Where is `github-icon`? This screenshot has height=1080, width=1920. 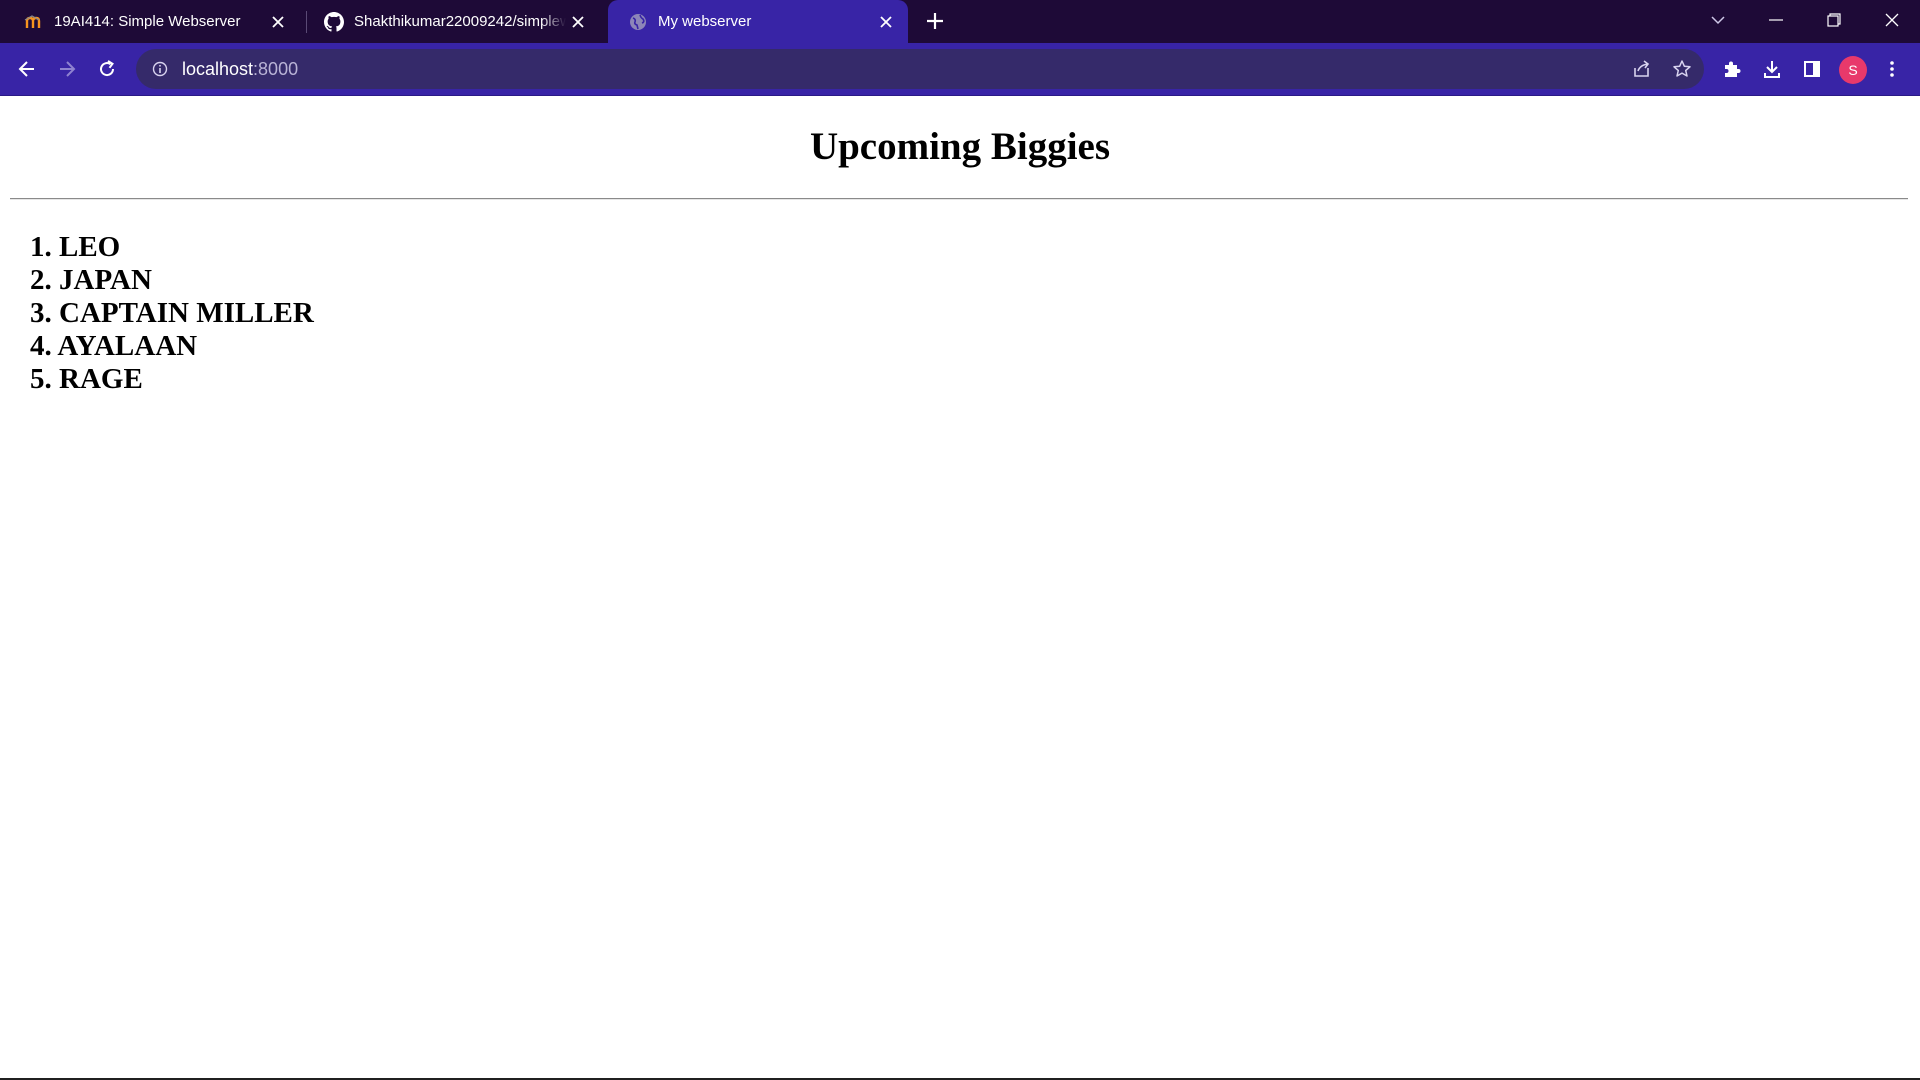
github-icon is located at coordinates (334, 21).